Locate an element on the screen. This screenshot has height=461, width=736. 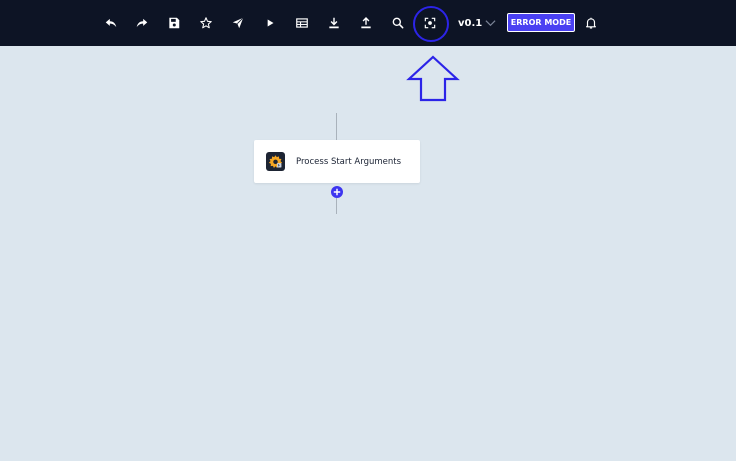
redo-icon is located at coordinates (142, 23).